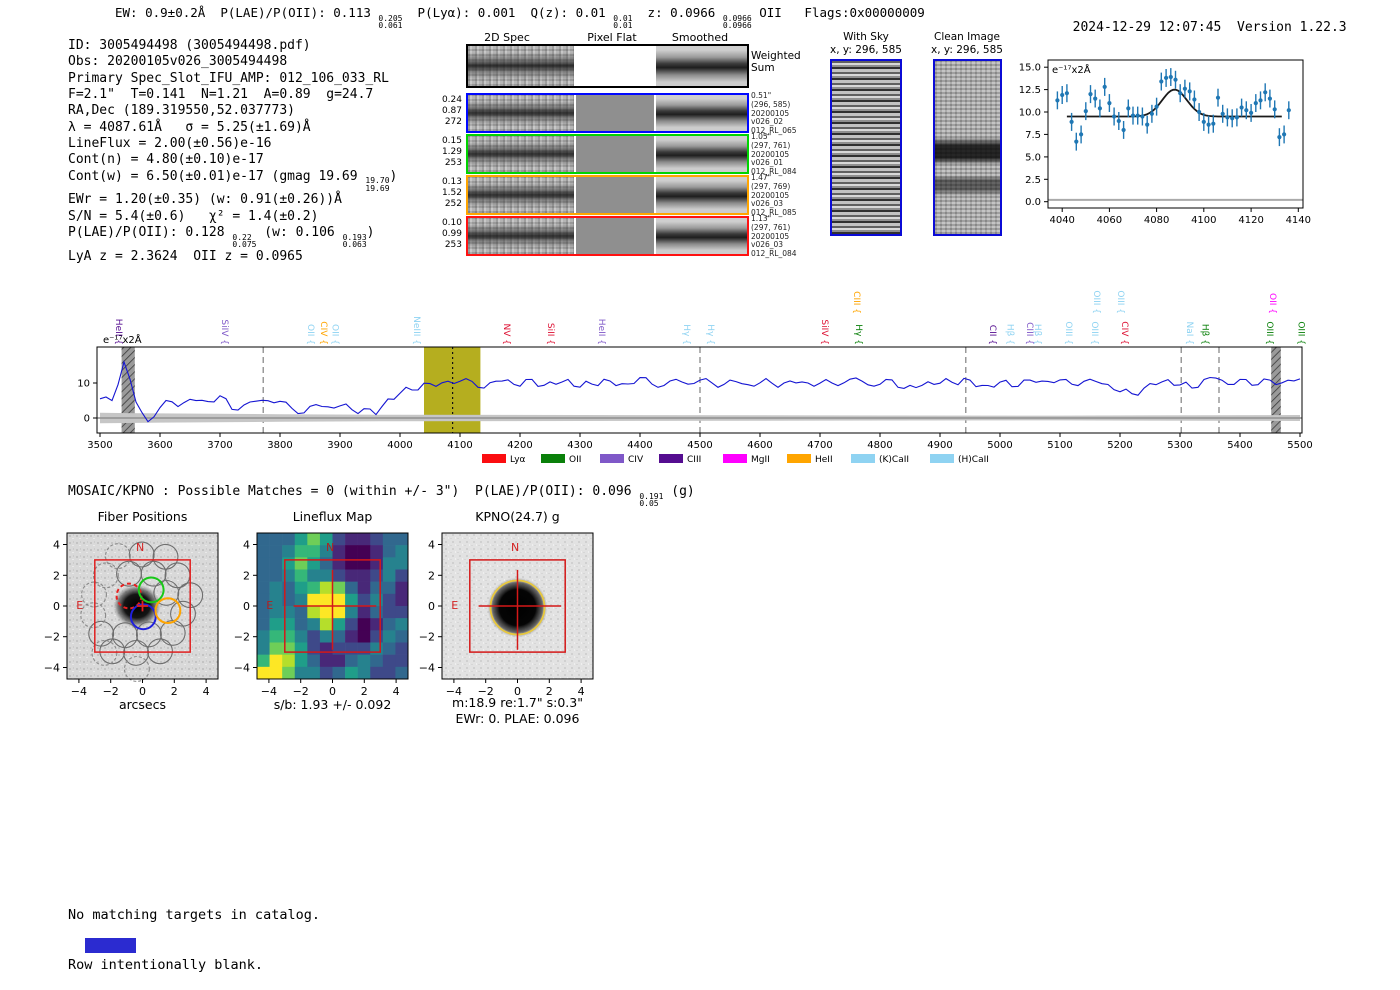 The width and height of the screenshot is (1400, 990). I want to click on svg-text: 5000, so click(999, 445).